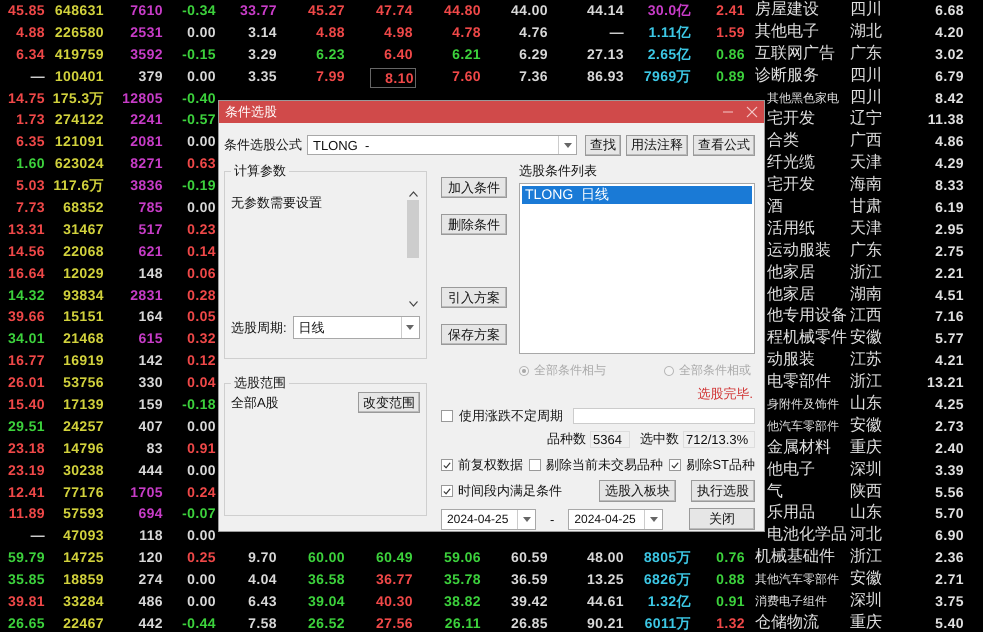  What do you see at coordinates (783, 141) in the screenshot?
I see `table-cell: 合类` at bounding box center [783, 141].